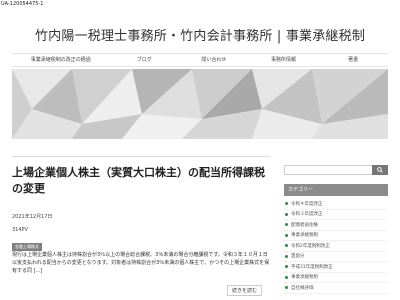 The image size is (400, 300). Describe the element at coordinates (312, 267) in the screenshot. I see `category-label: 平成31年度税制改正` at that location.